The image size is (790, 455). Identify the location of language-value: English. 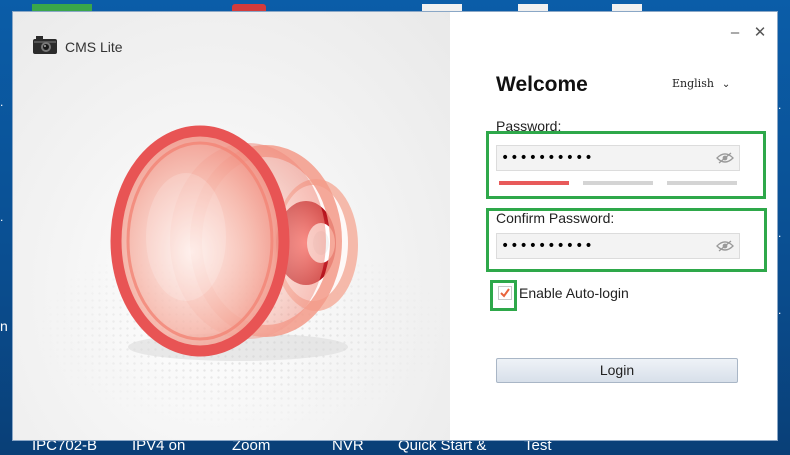
(693, 83).